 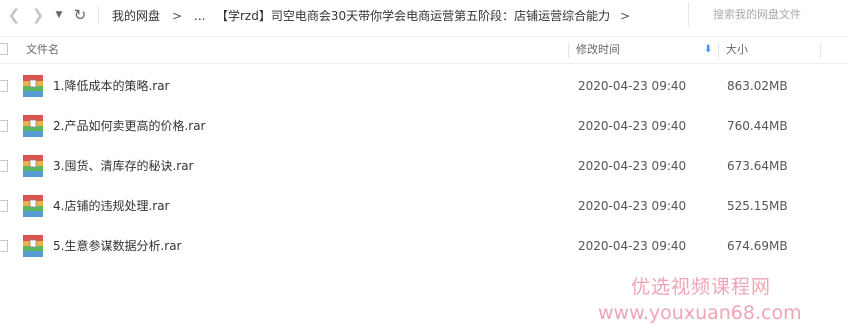 What do you see at coordinates (4, 49) in the screenshot?
I see `select-all-checkbox` at bounding box center [4, 49].